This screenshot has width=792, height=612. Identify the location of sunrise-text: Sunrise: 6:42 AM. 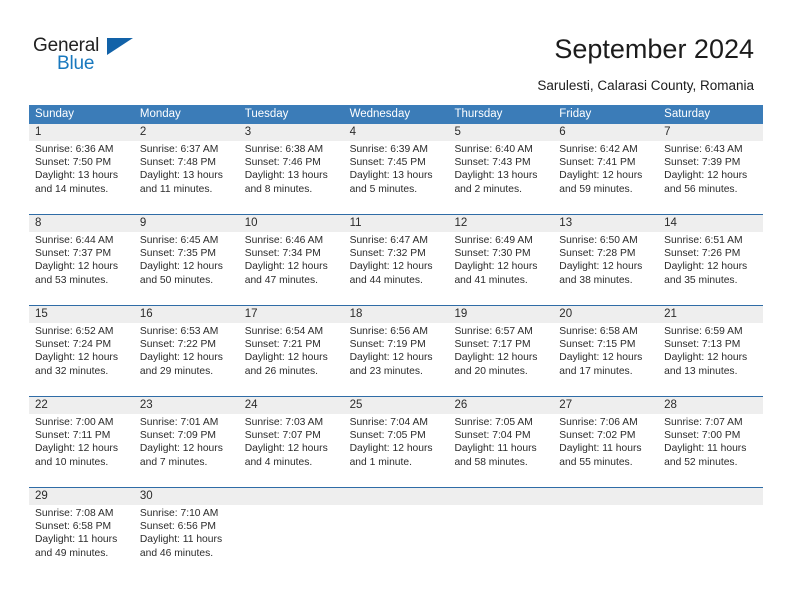
(598, 149).